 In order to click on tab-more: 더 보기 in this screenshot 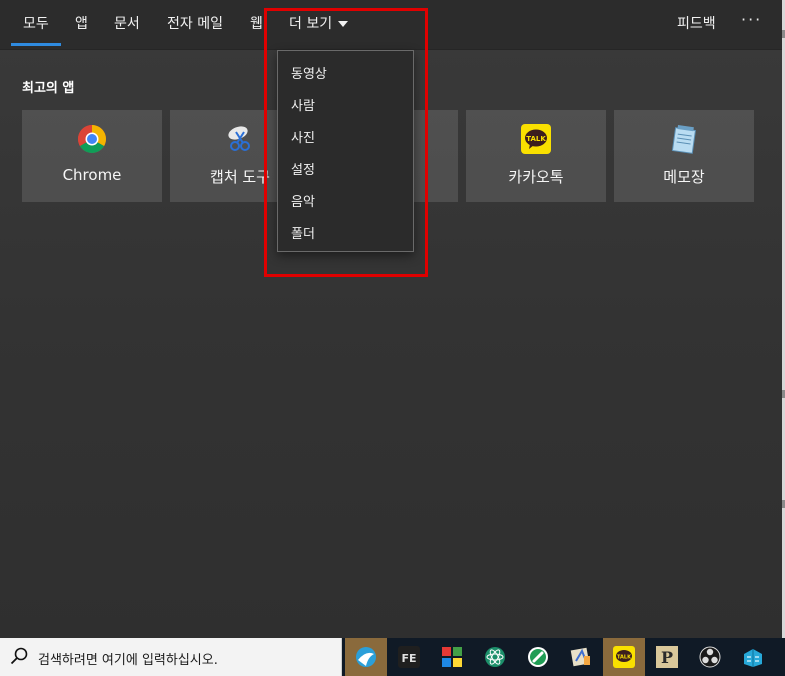, I will do `click(319, 23)`.